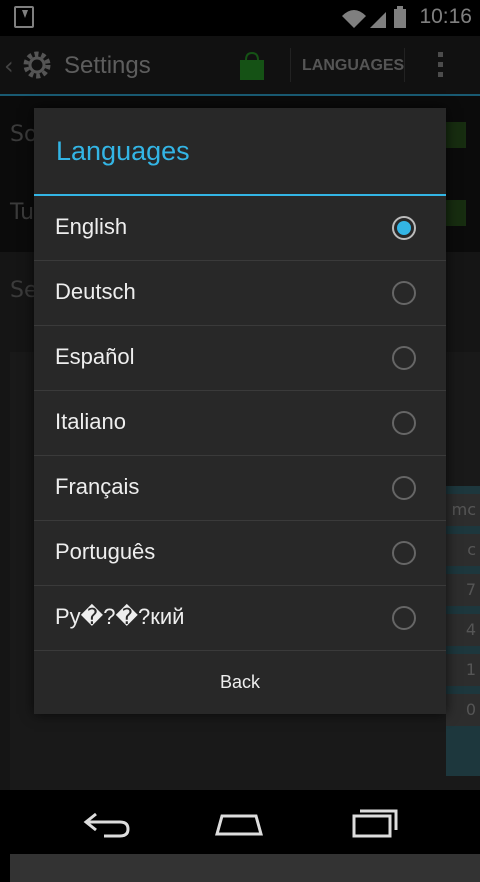  I want to click on language-option-russian: Ру�?�?кий, so click(240, 618).